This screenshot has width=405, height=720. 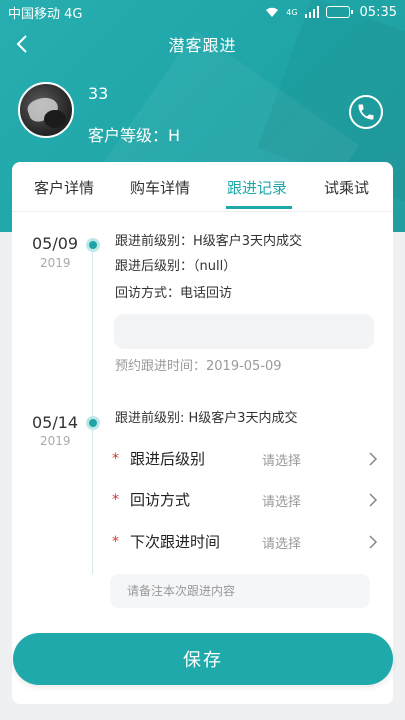 What do you see at coordinates (160, 500) in the screenshot?
I see `field-label: 回访方式` at bounding box center [160, 500].